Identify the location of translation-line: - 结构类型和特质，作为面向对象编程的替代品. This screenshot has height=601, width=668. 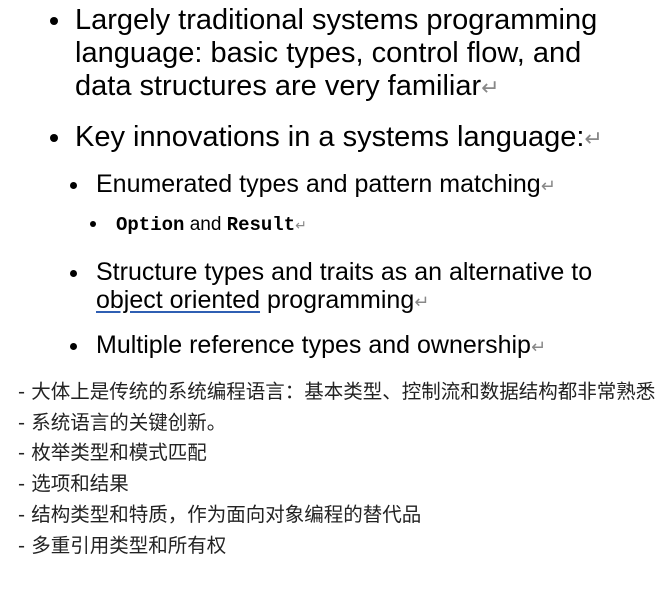
(220, 514).